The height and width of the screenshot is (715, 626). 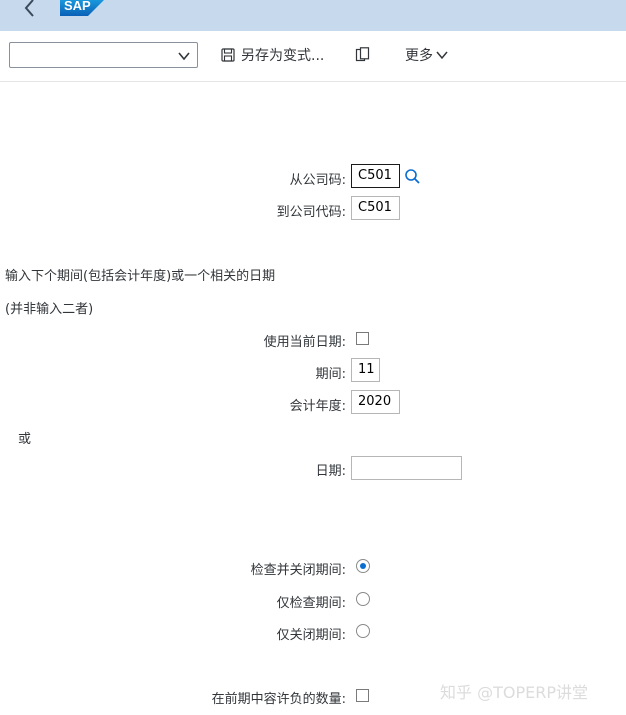 I want to click on or-label: 或, so click(x=25, y=439).